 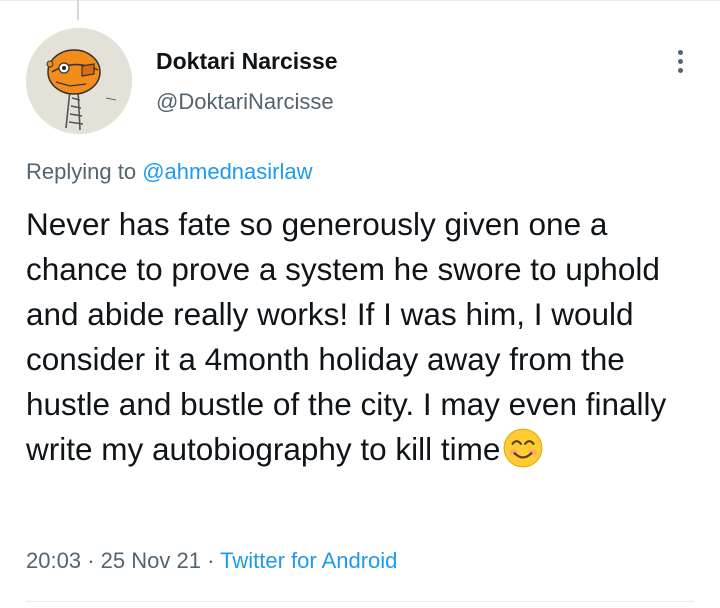 I want to click on avatar-illustration-icon, so click(x=79, y=81).